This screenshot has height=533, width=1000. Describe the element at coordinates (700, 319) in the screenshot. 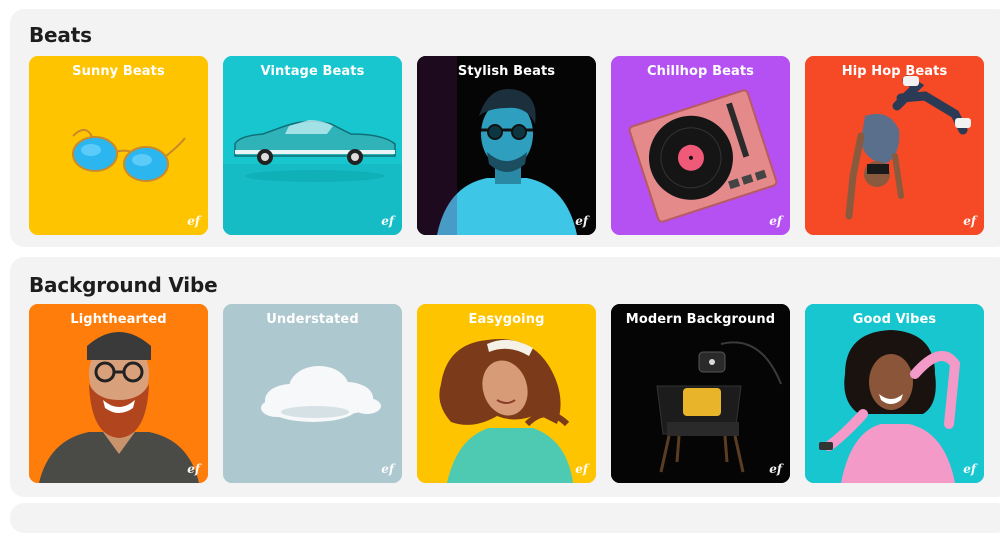

I see `card-title: Modern Background` at that location.